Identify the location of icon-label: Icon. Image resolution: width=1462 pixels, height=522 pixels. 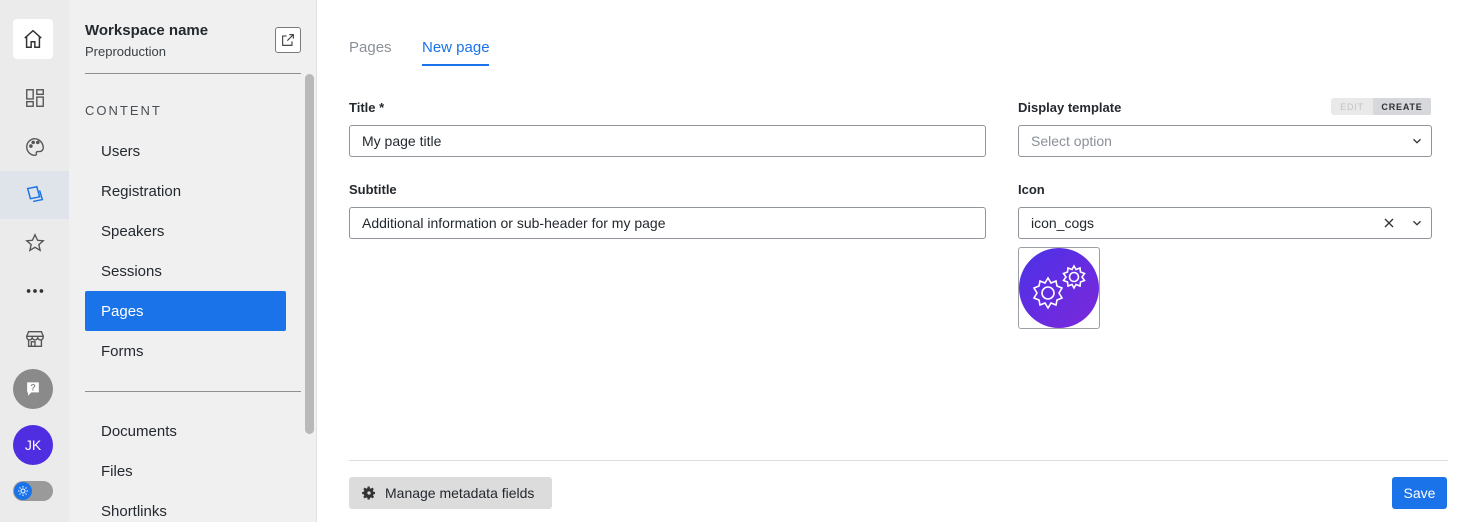
(1031, 189).